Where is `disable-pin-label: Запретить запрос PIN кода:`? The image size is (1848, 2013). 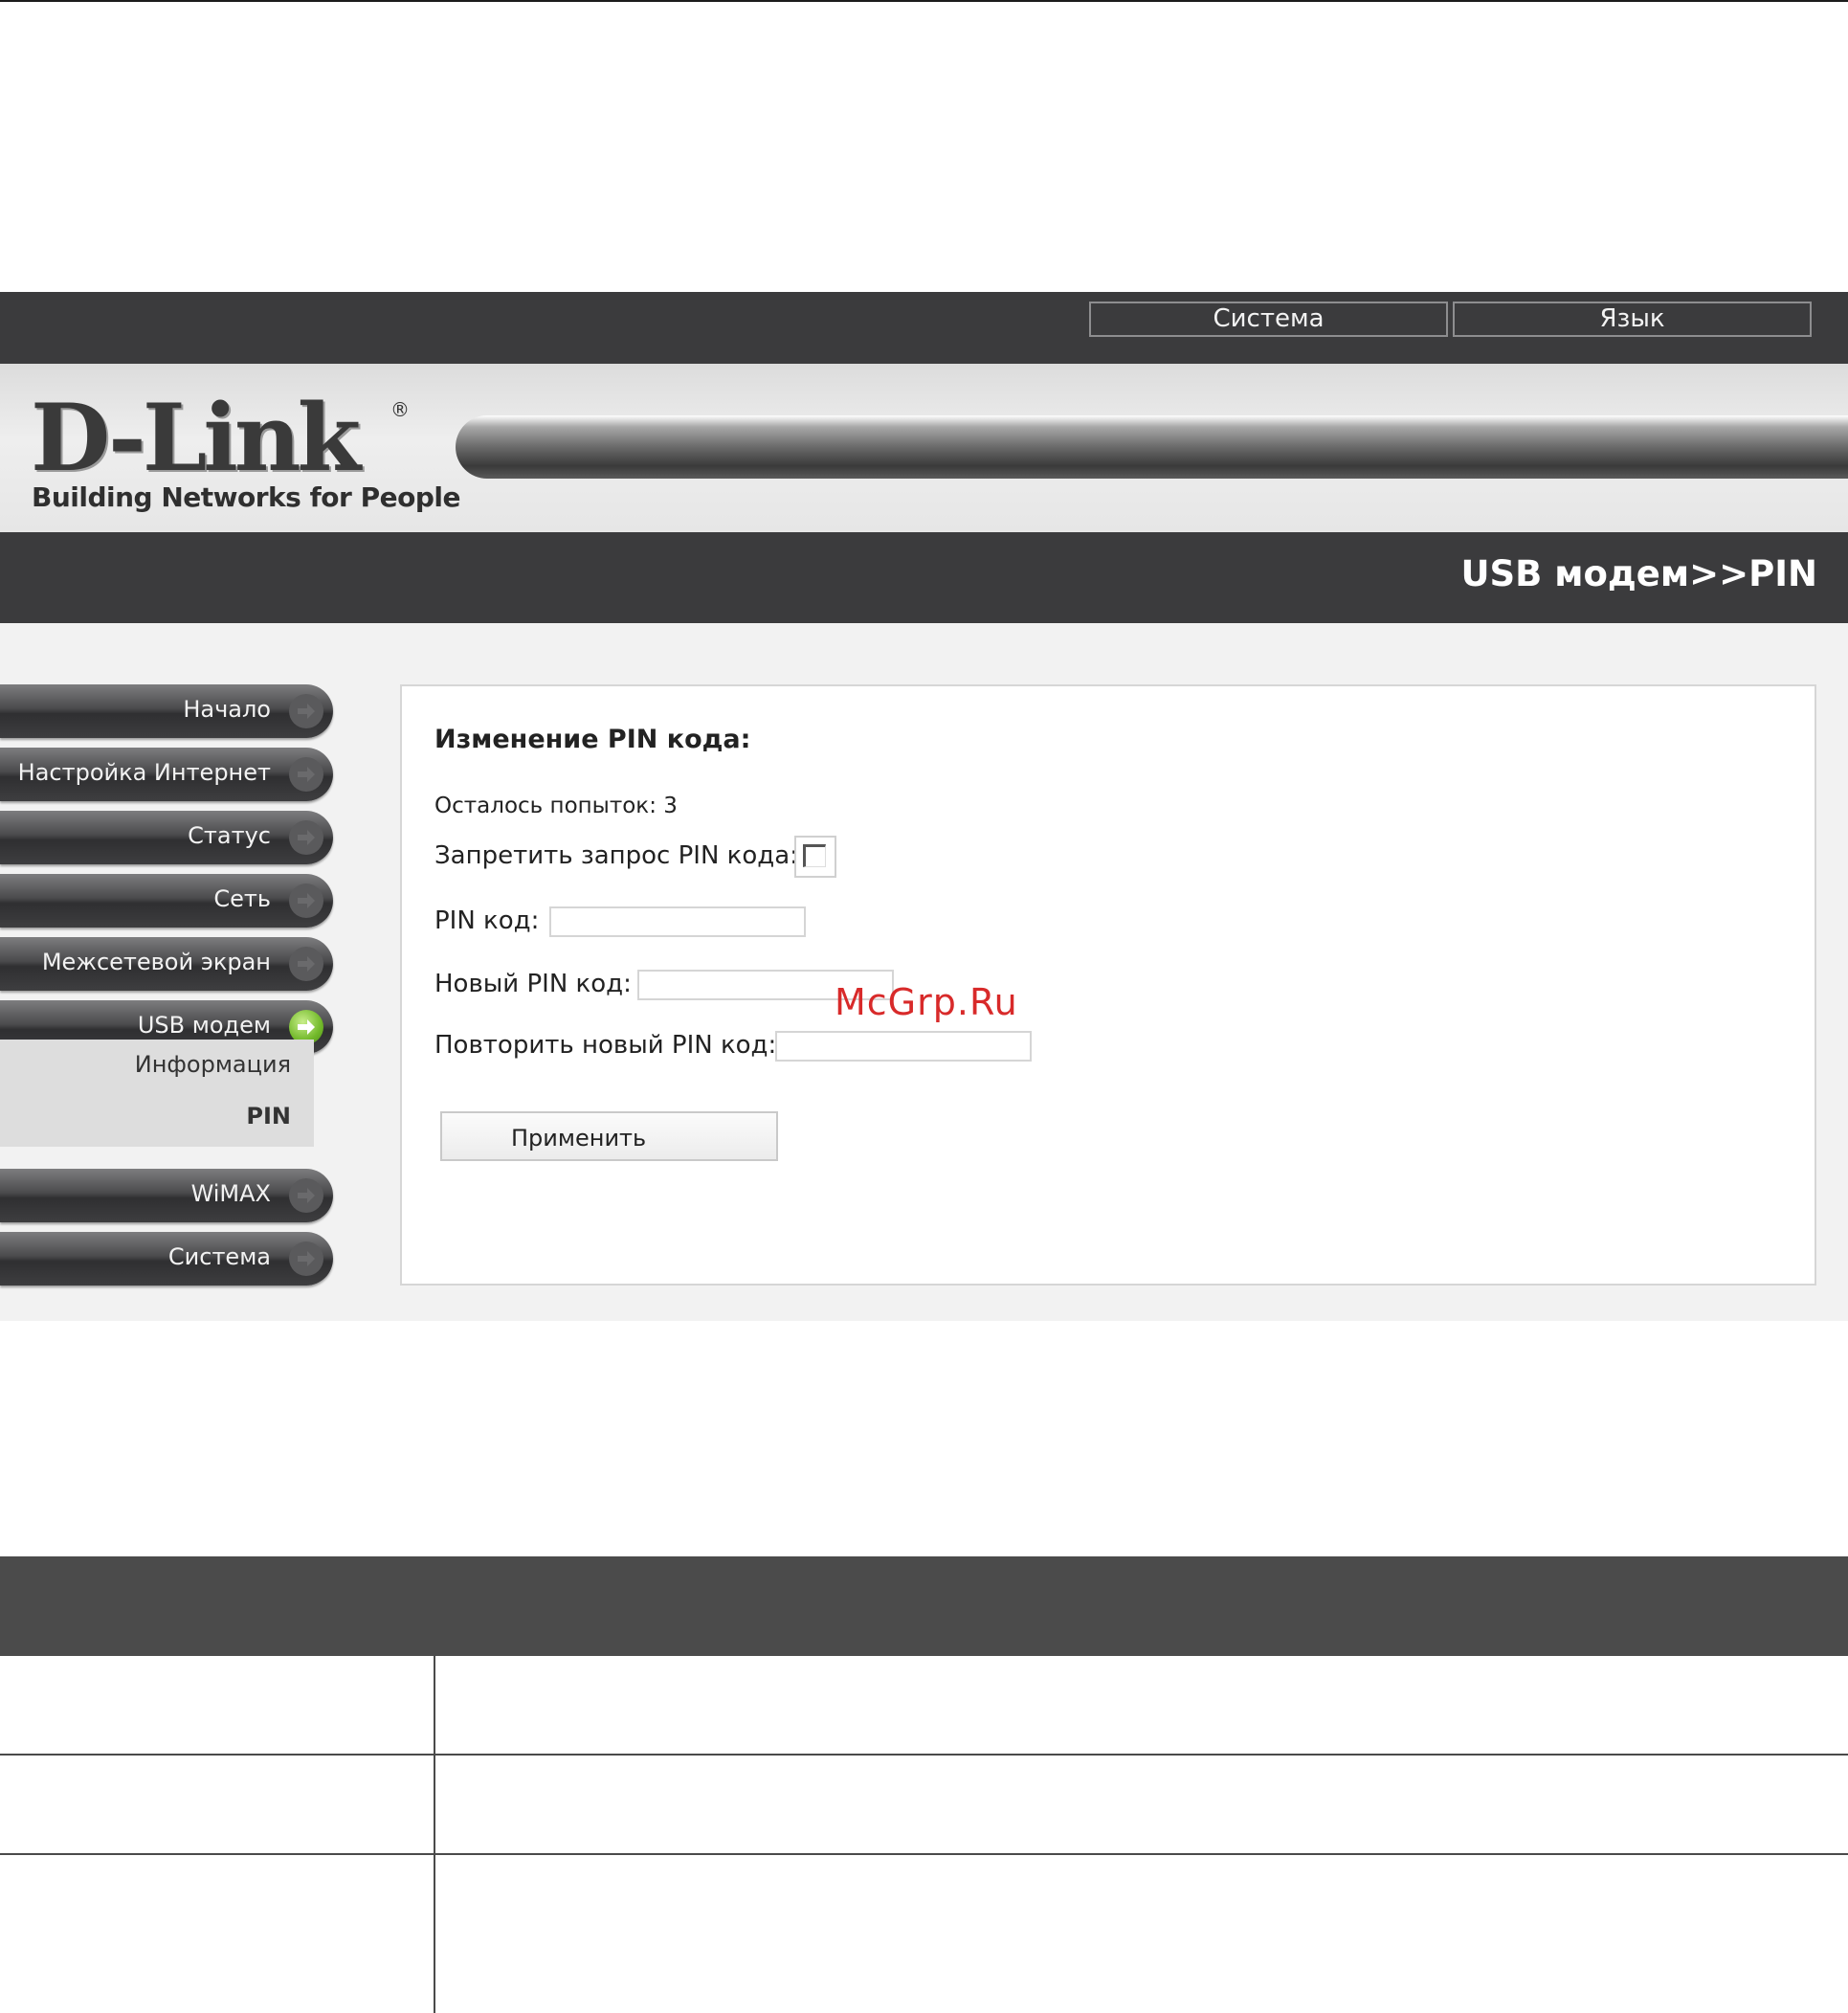 disable-pin-label: Запретить запрос PIN кода: is located at coordinates (616, 855).